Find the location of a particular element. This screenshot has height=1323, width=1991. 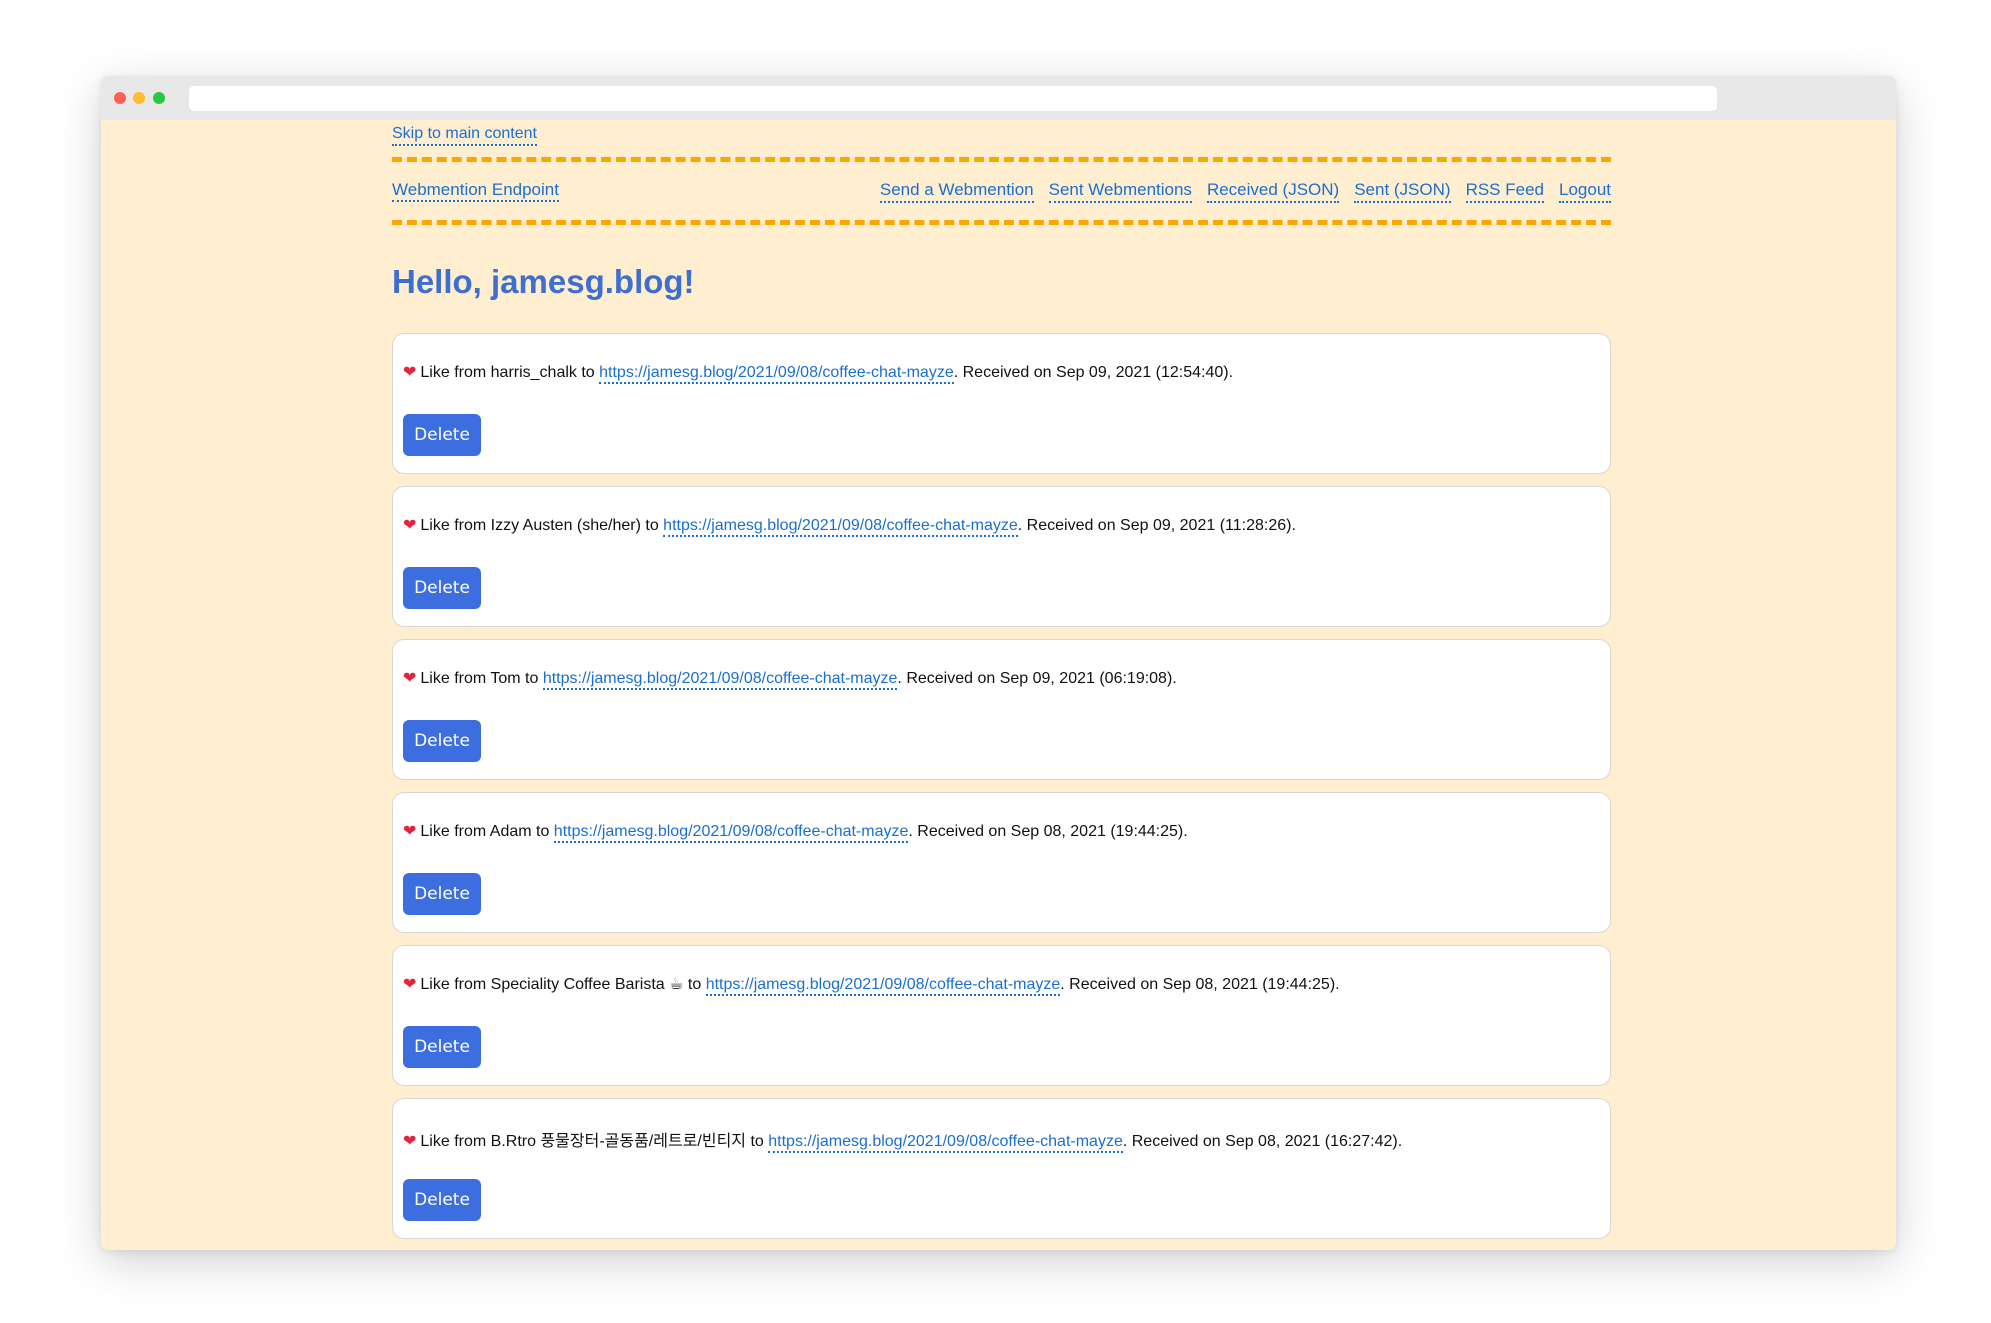

webmention-author-text: Like from harris_chalk to is located at coordinates (510, 372).